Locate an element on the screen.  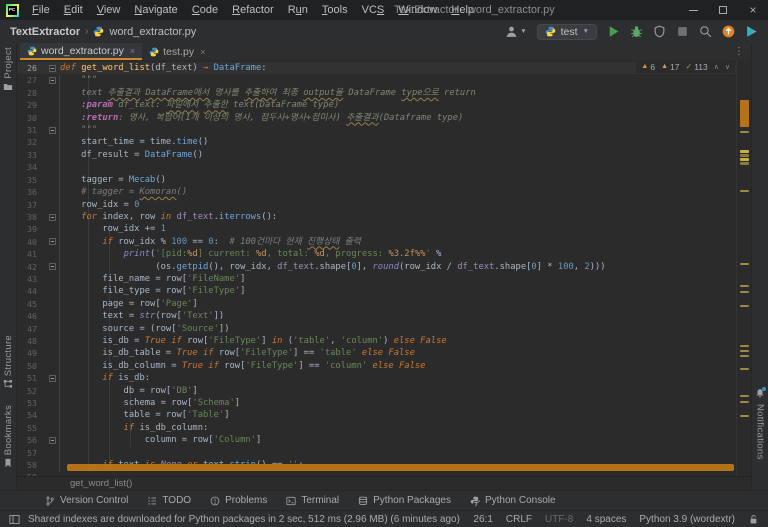
minimize-button is located at coordinates (693, 10).